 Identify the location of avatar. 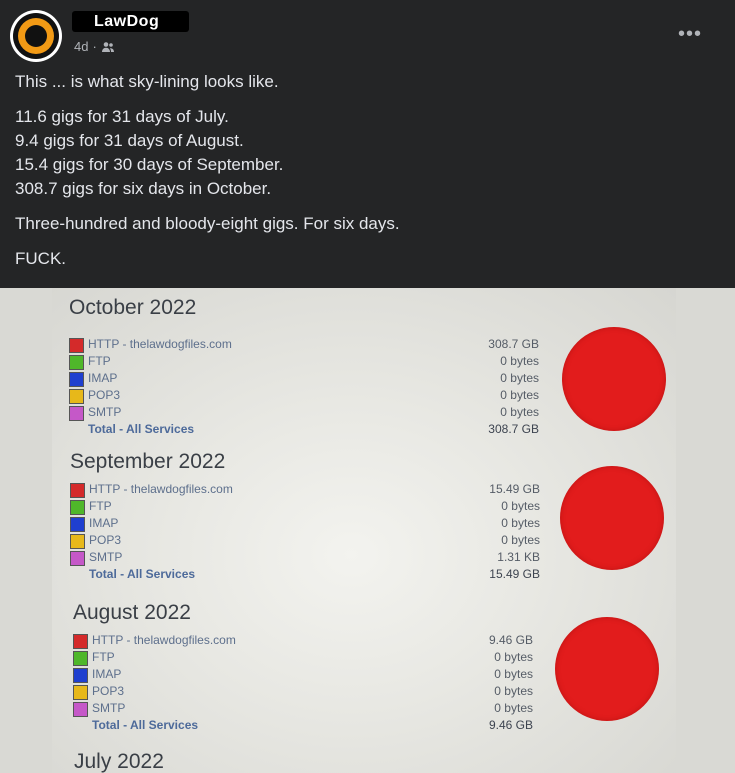
(36, 36).